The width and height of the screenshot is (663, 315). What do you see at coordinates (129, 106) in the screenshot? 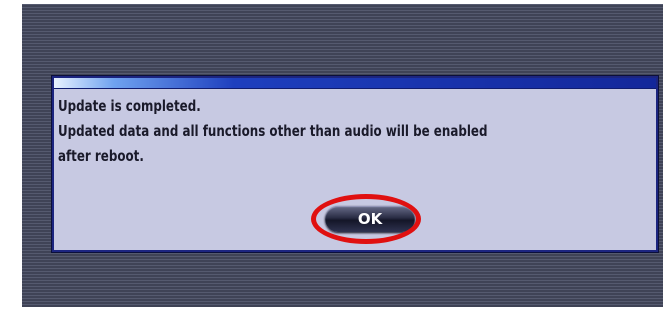
I see `message-line-1: Update is completed.` at bounding box center [129, 106].